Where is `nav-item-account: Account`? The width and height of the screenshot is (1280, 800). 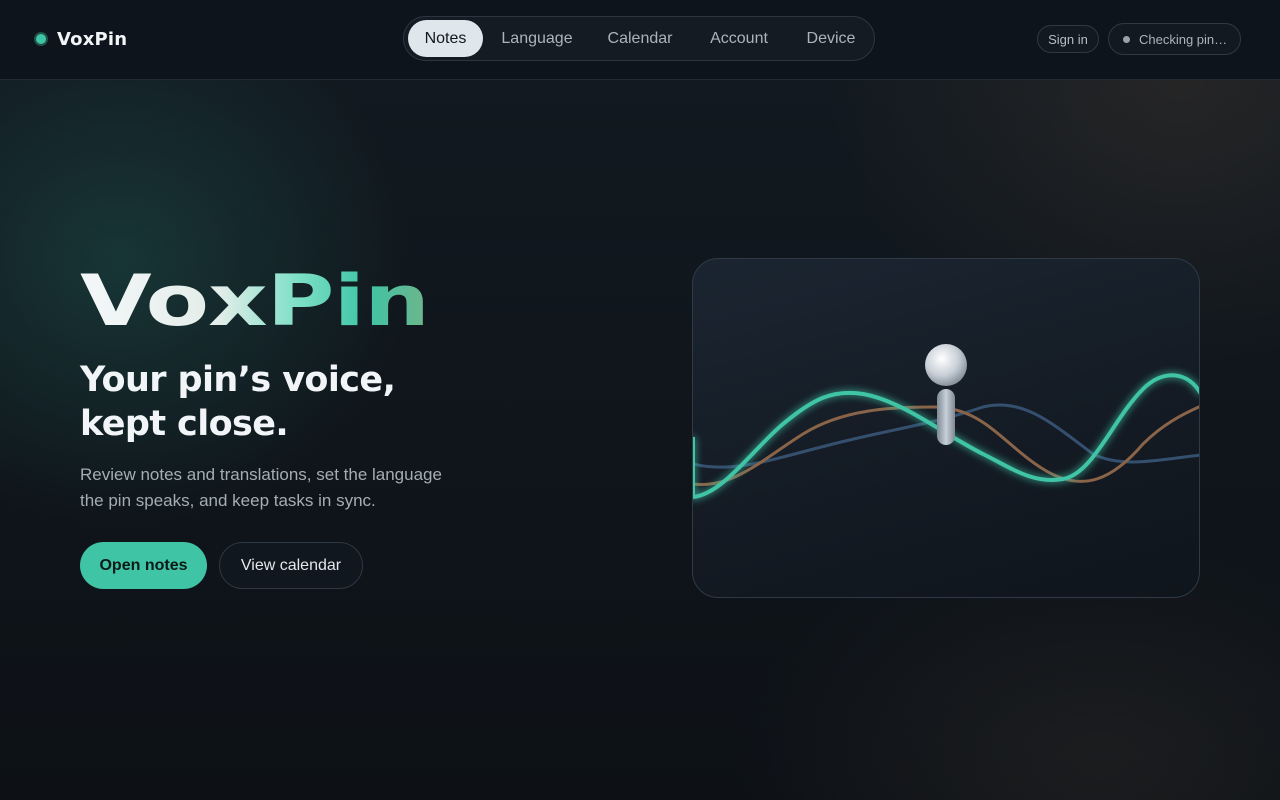
nav-item-account: Account is located at coordinates (739, 38).